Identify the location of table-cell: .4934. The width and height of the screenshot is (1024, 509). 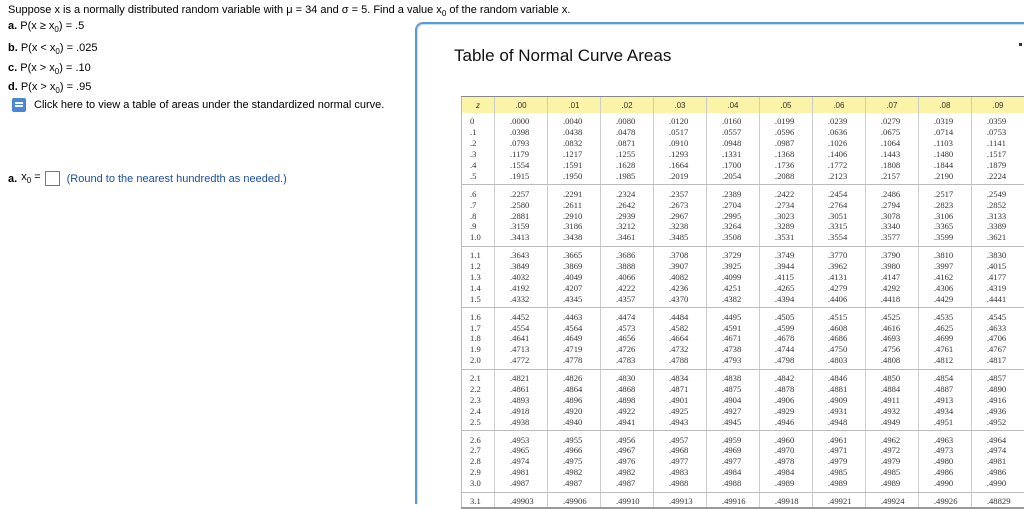
(944, 410).